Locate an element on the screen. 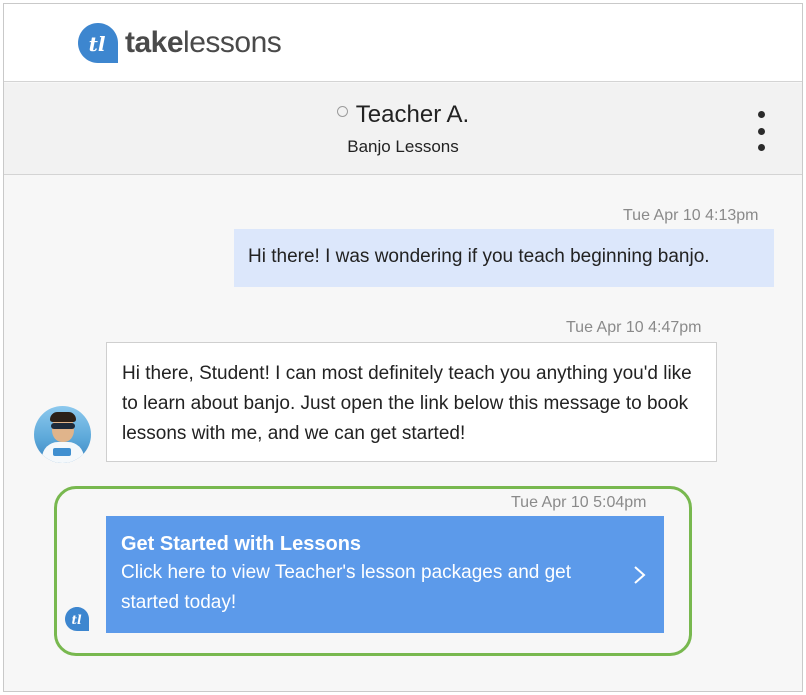 The height and width of the screenshot is (695, 806). teacher-name: Teacher A. is located at coordinates (412, 114).